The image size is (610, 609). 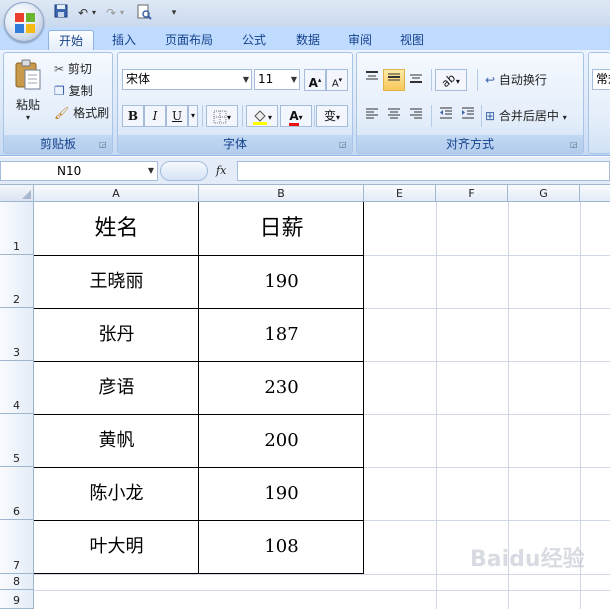 What do you see at coordinates (17, 281) in the screenshot?
I see `row-header-2: 2` at bounding box center [17, 281].